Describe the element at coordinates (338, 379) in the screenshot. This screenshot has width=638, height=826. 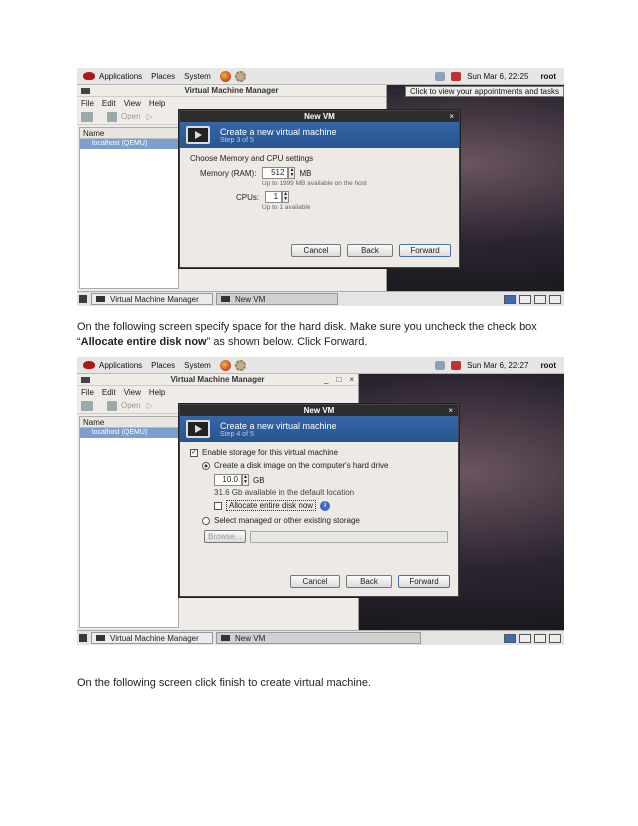
I see `maximize-icon: □` at that location.